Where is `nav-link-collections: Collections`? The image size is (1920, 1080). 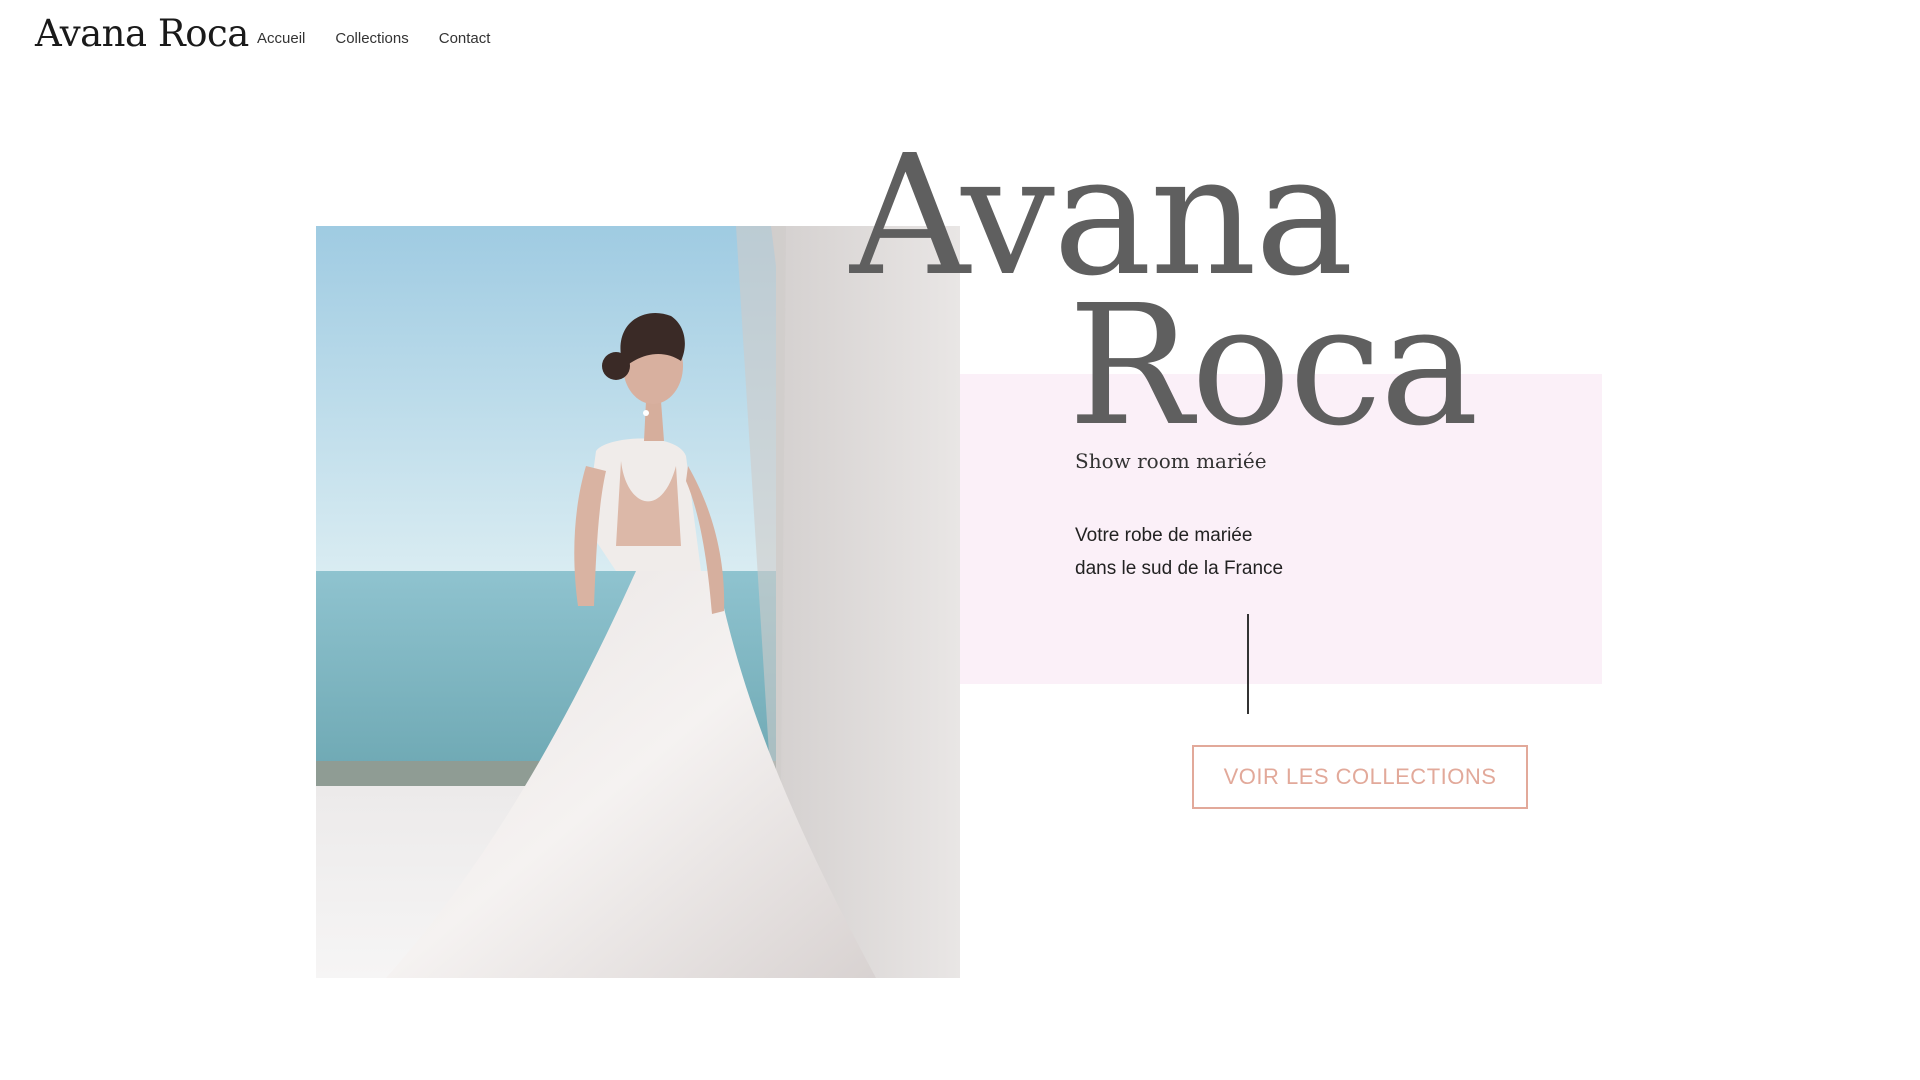 nav-link-collections: Collections is located at coordinates (371, 38).